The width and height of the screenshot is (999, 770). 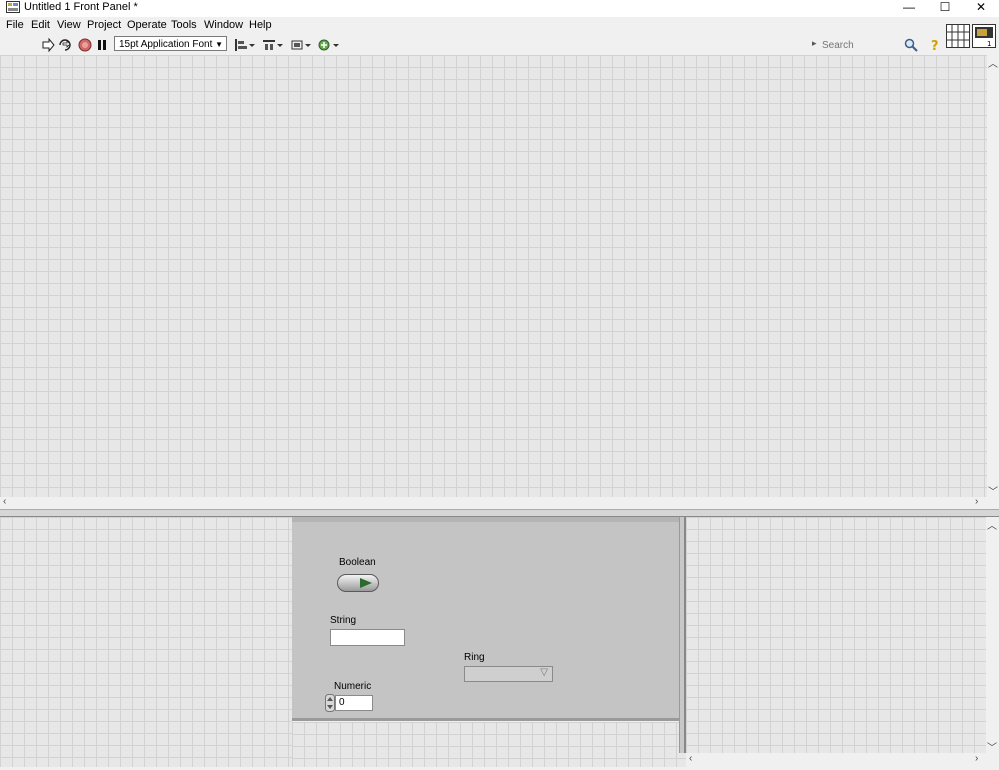 I want to click on font-select: 15pt Application Font ▼, so click(x=170, y=43).